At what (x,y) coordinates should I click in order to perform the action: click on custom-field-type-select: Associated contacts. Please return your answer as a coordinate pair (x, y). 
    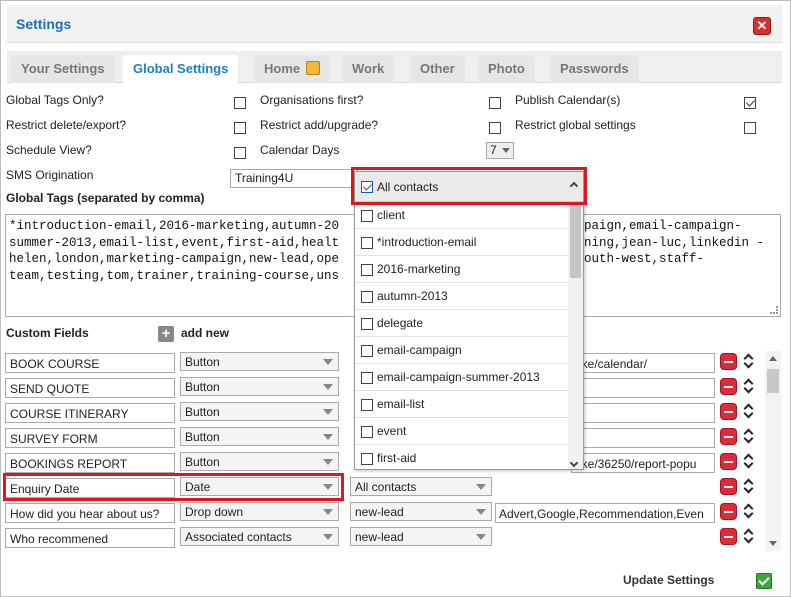
    Looking at the image, I should click on (259, 536).